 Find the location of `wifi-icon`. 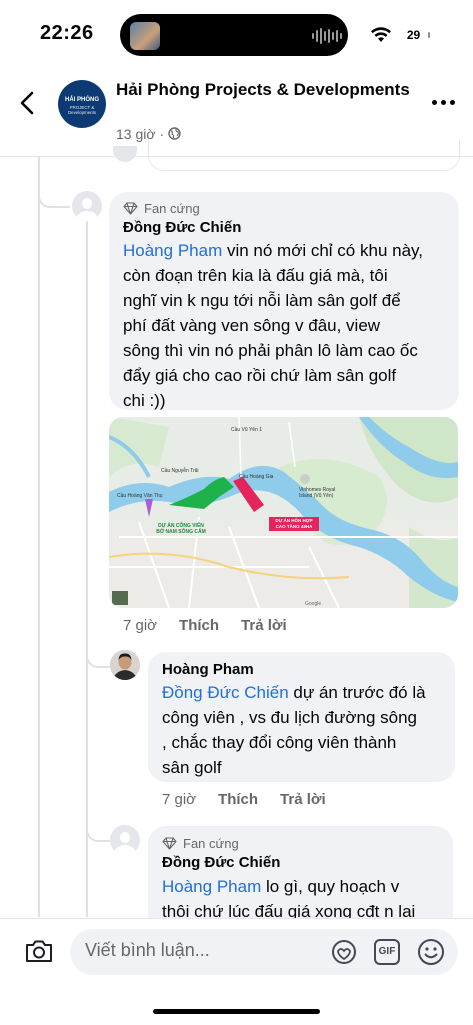

wifi-icon is located at coordinates (381, 34).